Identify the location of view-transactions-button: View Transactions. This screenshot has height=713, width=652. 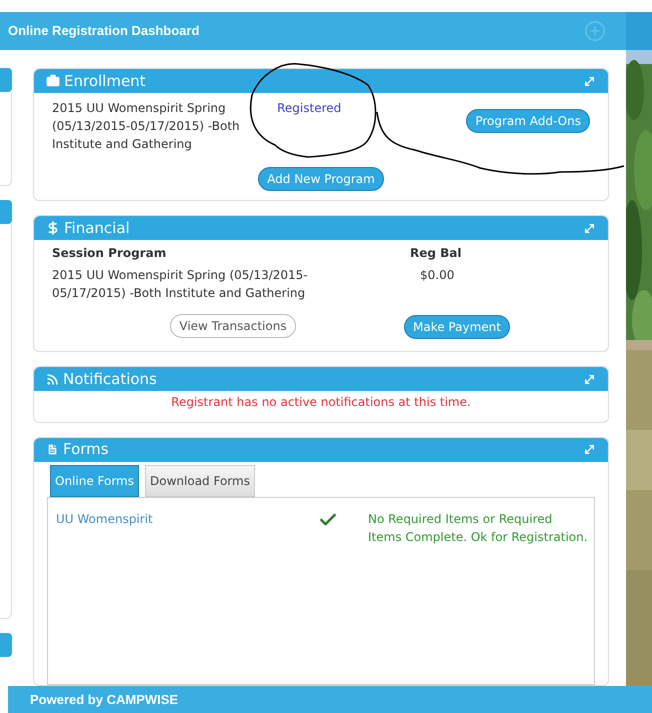
(233, 326).